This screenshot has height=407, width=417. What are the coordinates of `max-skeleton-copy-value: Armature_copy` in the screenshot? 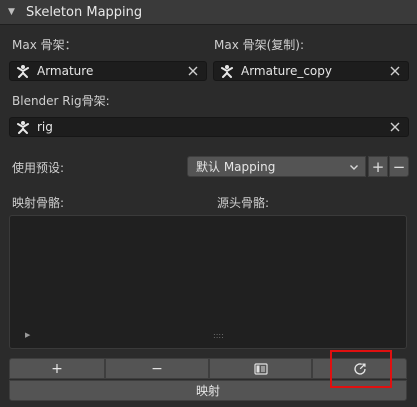 It's located at (286, 71).